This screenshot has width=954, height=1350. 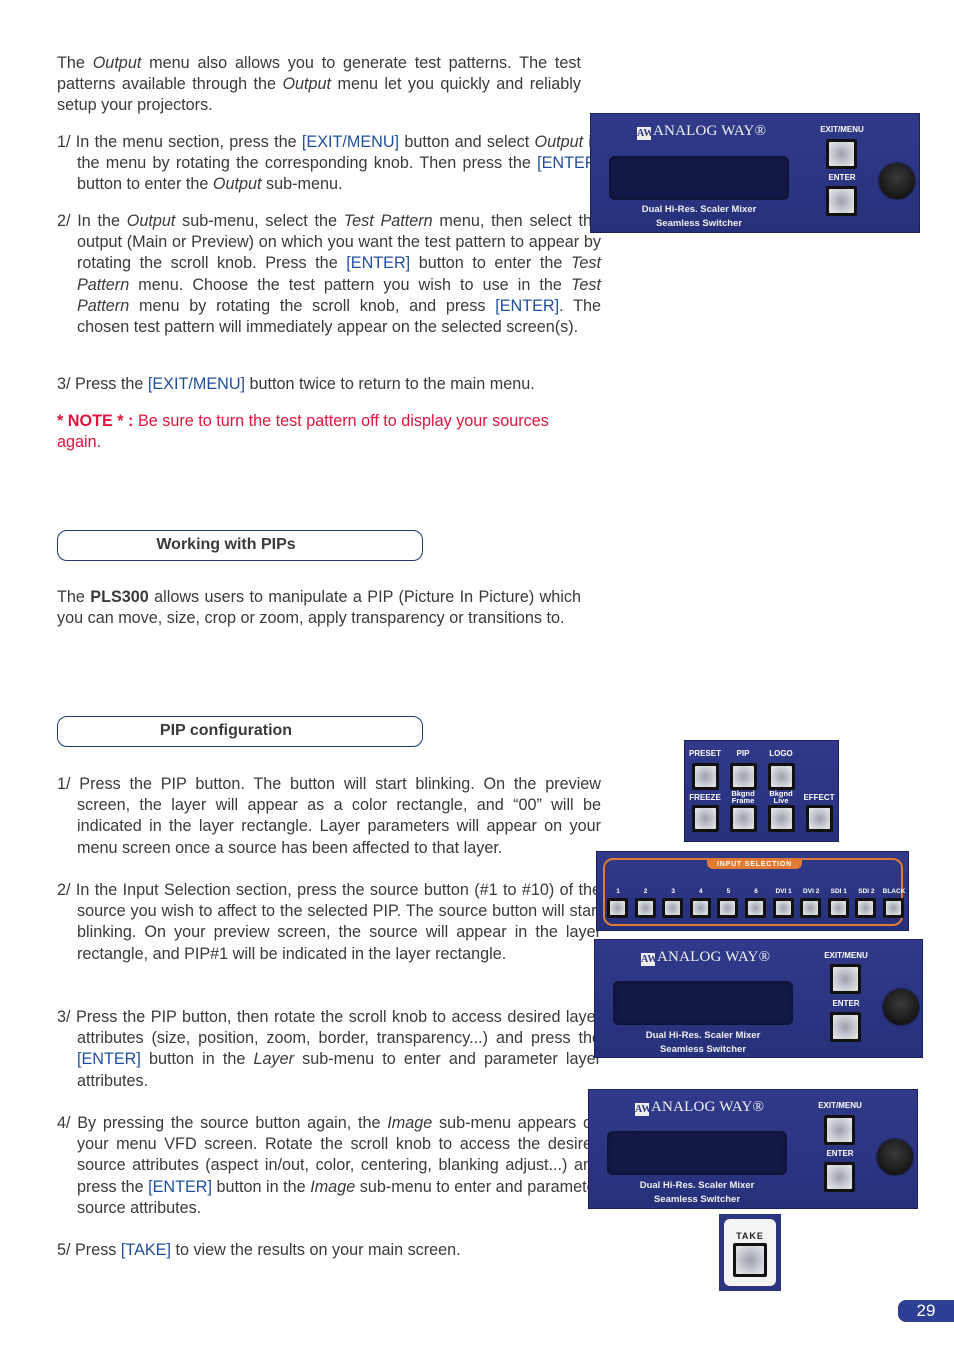 What do you see at coordinates (704, 753) in the screenshot?
I see `preset-label: PRESET` at bounding box center [704, 753].